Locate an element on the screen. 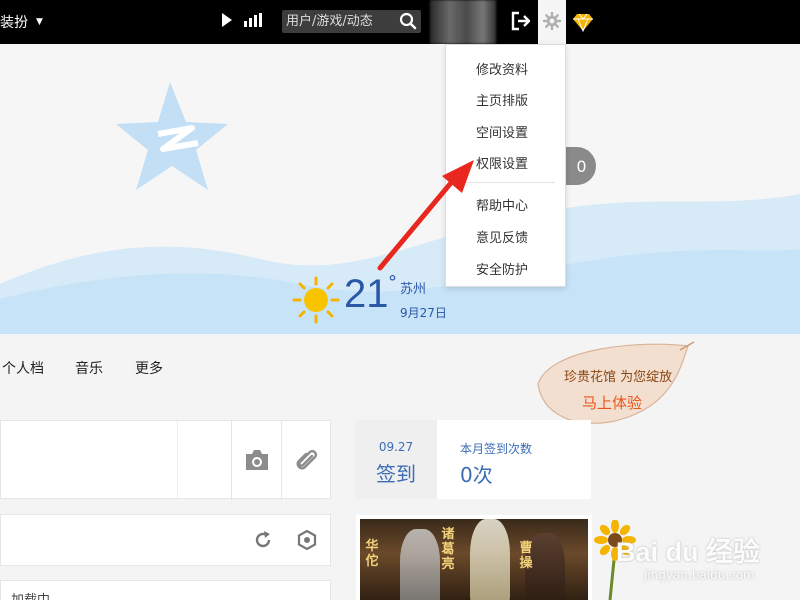 The width and height of the screenshot is (800, 600). avatar is located at coordinates (463, 22).